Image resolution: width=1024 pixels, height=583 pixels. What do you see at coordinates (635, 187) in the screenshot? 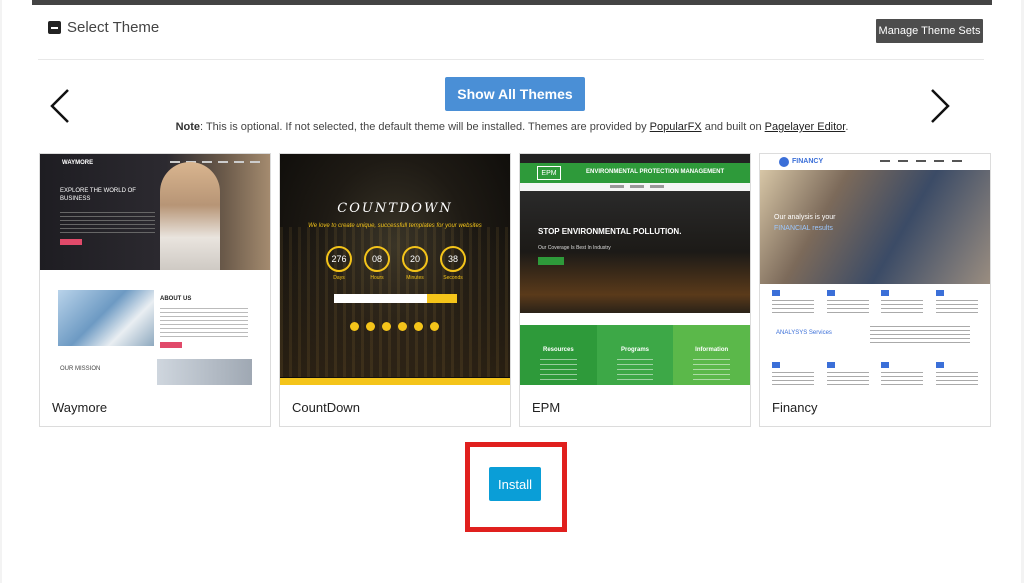
I see `epm-nav` at bounding box center [635, 187].